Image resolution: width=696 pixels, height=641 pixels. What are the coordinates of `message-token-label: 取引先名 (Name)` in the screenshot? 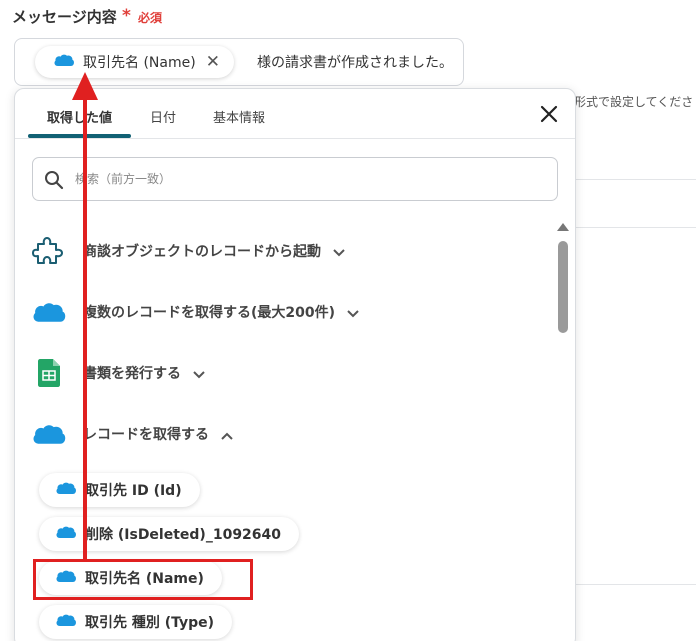 It's located at (139, 63).